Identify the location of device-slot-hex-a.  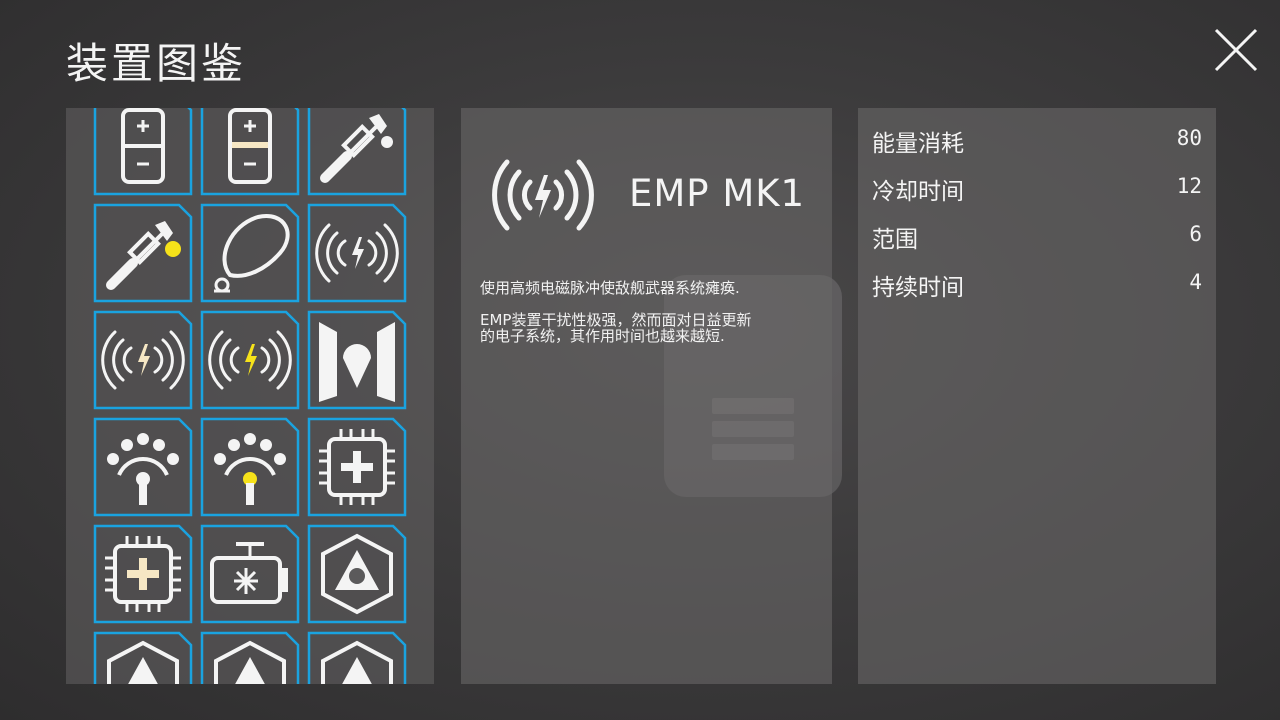
(143, 657).